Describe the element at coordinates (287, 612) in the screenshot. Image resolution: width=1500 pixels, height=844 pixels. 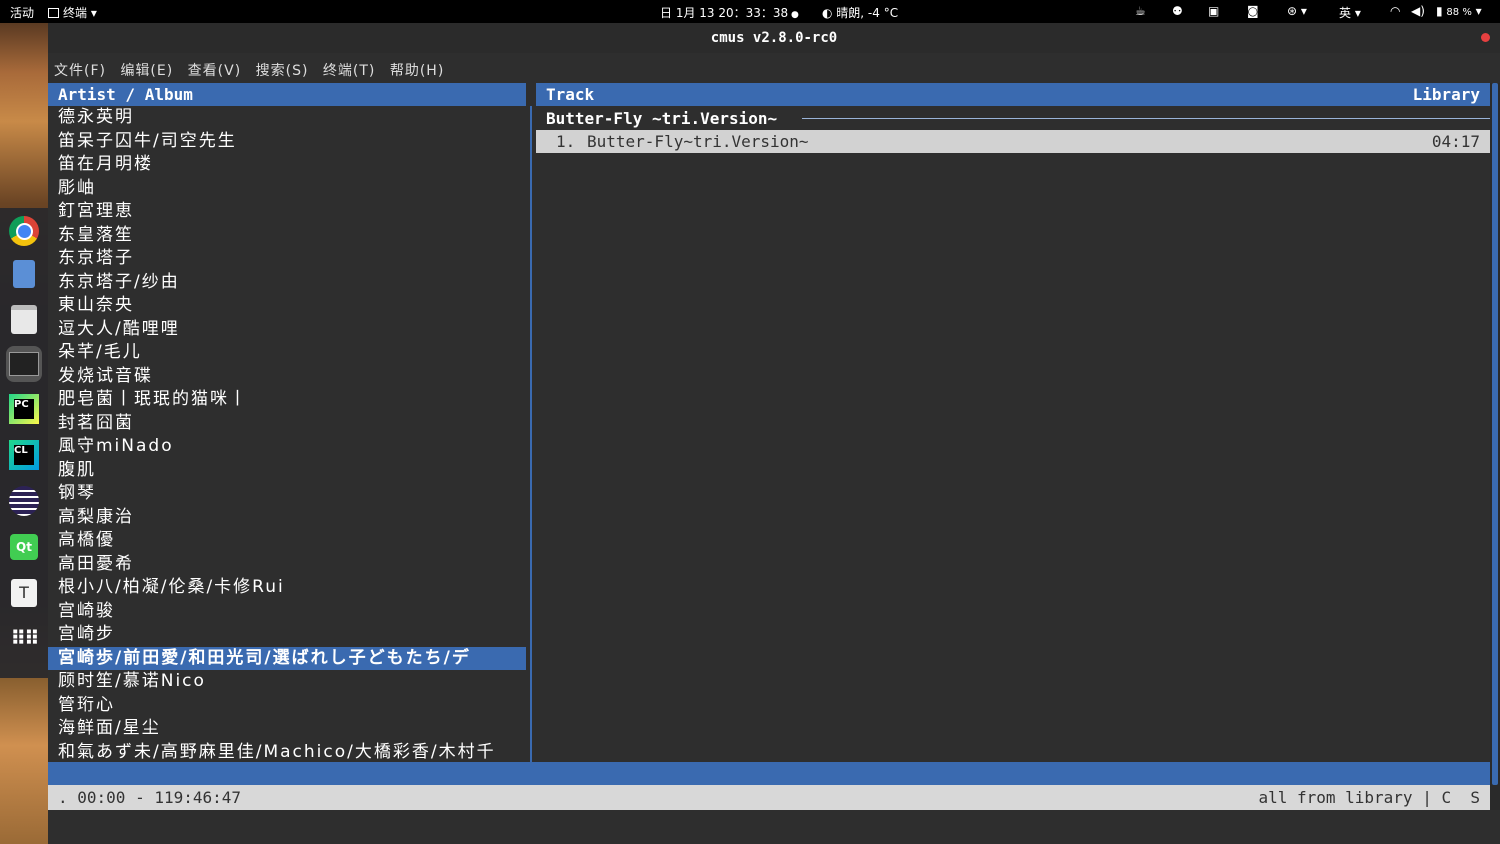
I see `artist-item: 宫崎骏` at that location.